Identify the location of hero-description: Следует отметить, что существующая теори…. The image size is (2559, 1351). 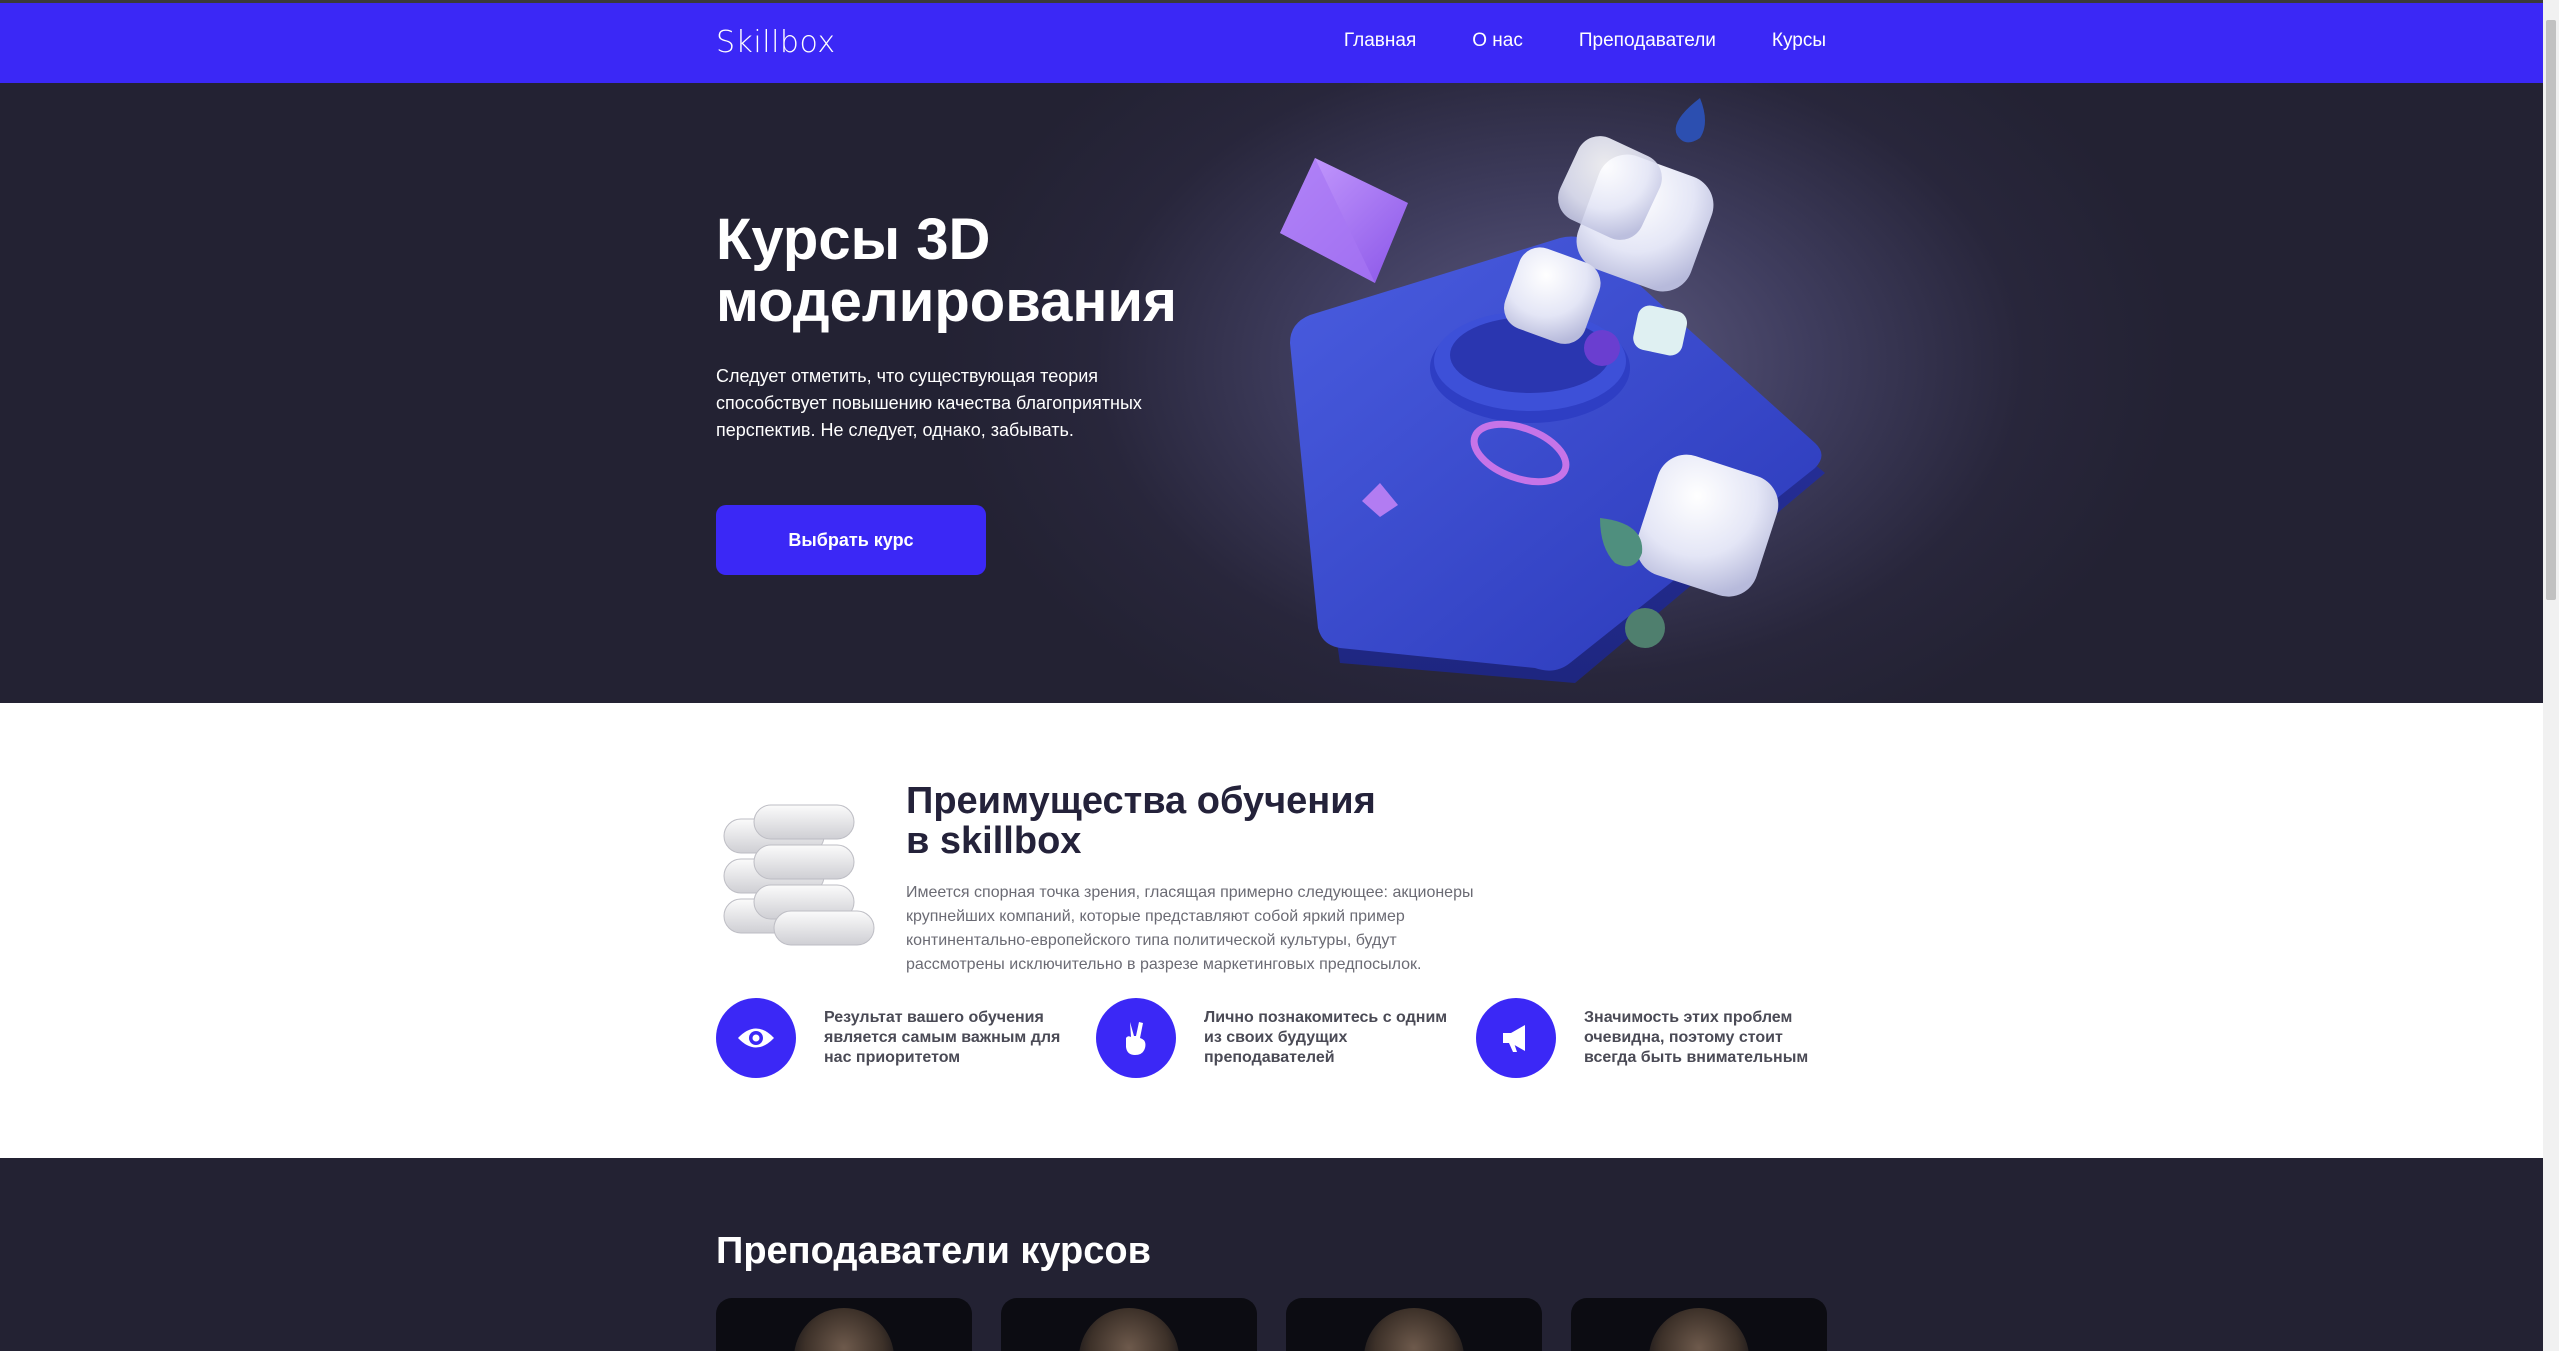
(929, 403).